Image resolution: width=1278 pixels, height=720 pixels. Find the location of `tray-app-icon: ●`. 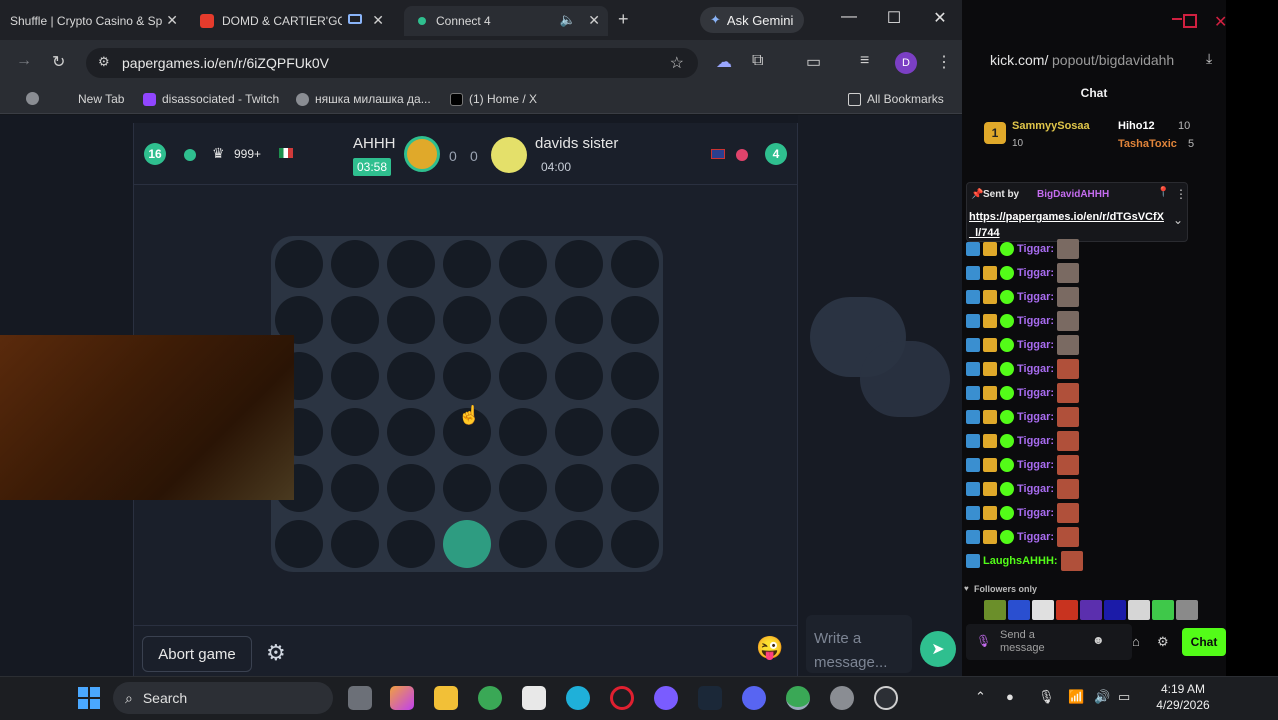

tray-app-icon: ● is located at coordinates (1010, 696).